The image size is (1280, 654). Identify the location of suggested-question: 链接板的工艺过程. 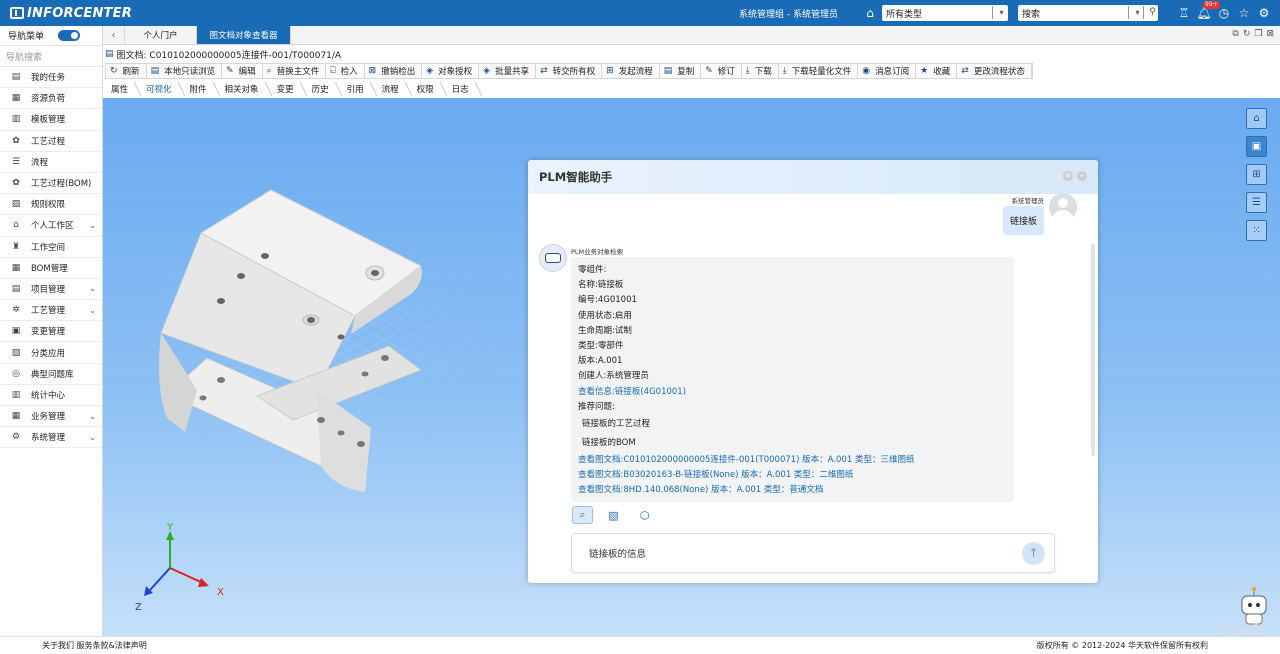
(792, 424).